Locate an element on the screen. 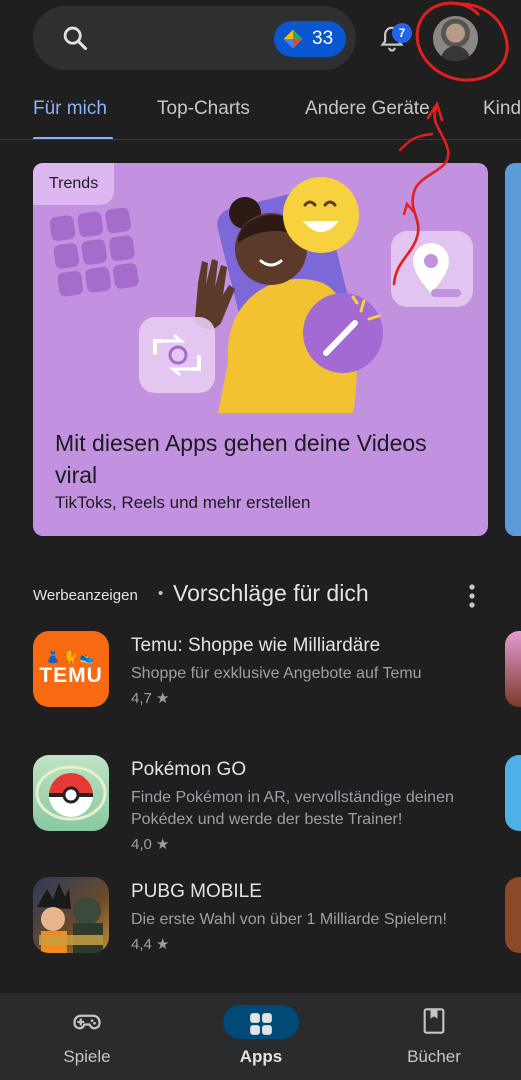  nav-label-apps: Apps is located at coordinates (261, 1056).